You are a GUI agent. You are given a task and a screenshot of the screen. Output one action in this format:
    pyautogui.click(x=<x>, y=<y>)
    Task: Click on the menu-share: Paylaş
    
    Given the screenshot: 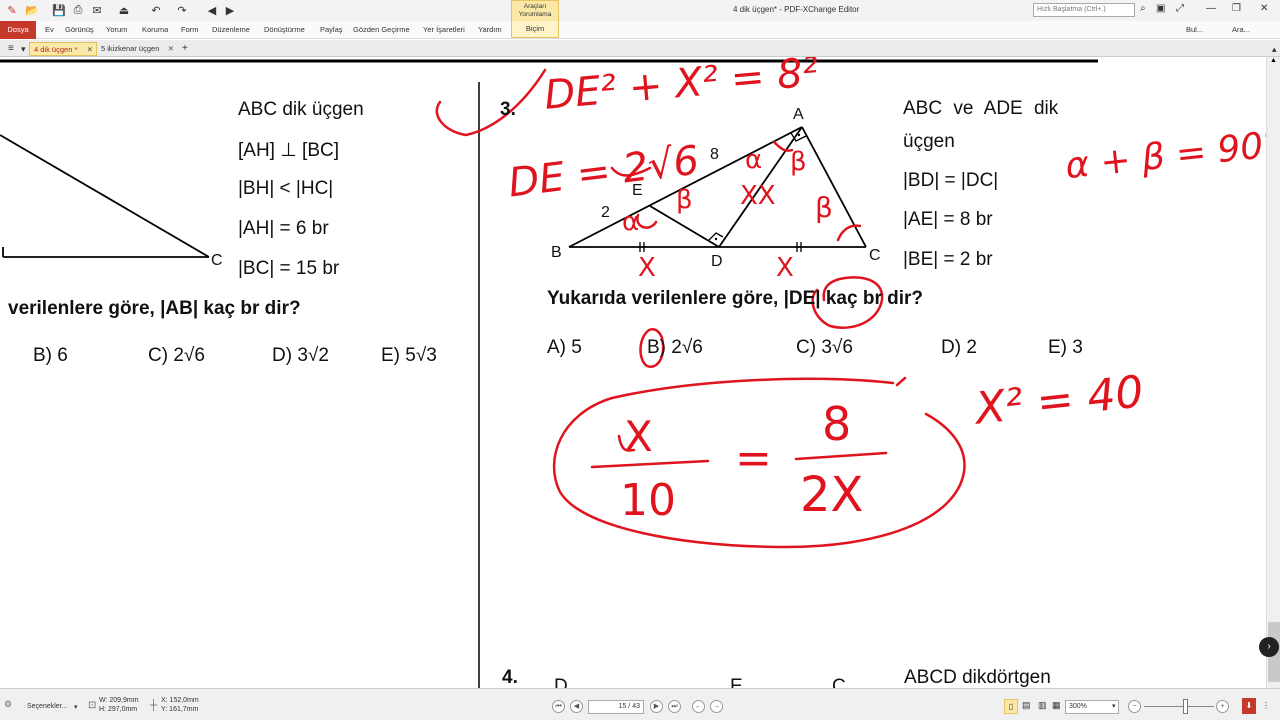 What is the action you would take?
    pyautogui.click(x=331, y=30)
    